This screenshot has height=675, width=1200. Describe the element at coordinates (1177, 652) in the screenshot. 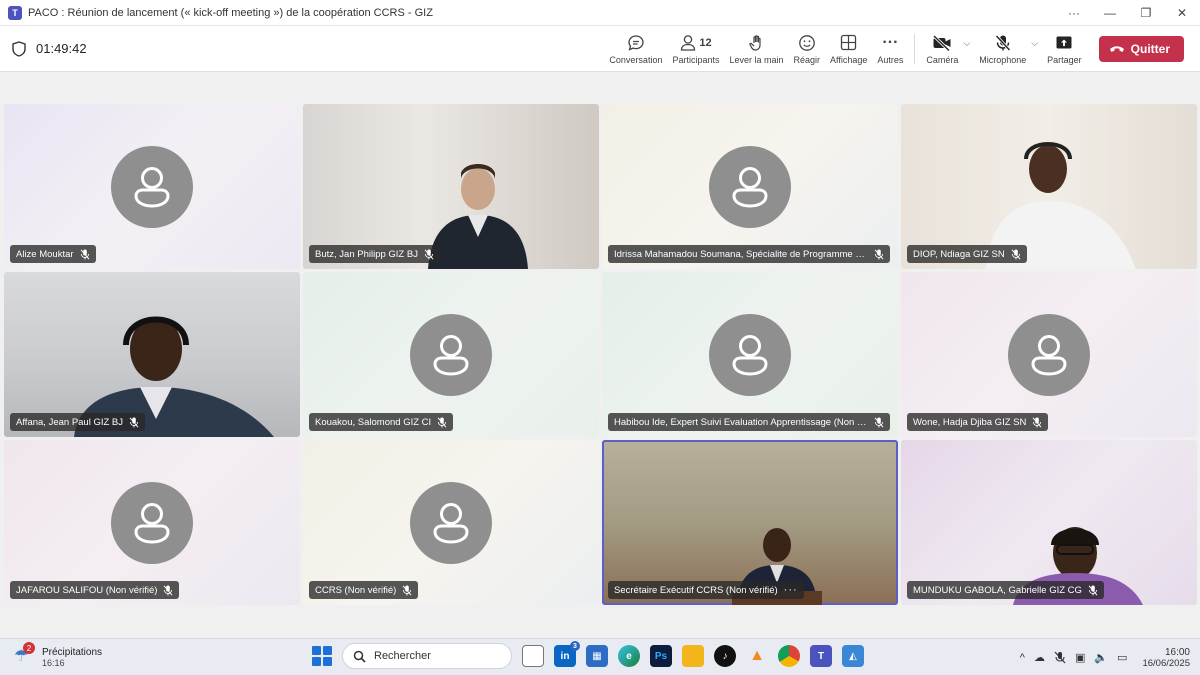

I see `clock-time: 16:00` at that location.